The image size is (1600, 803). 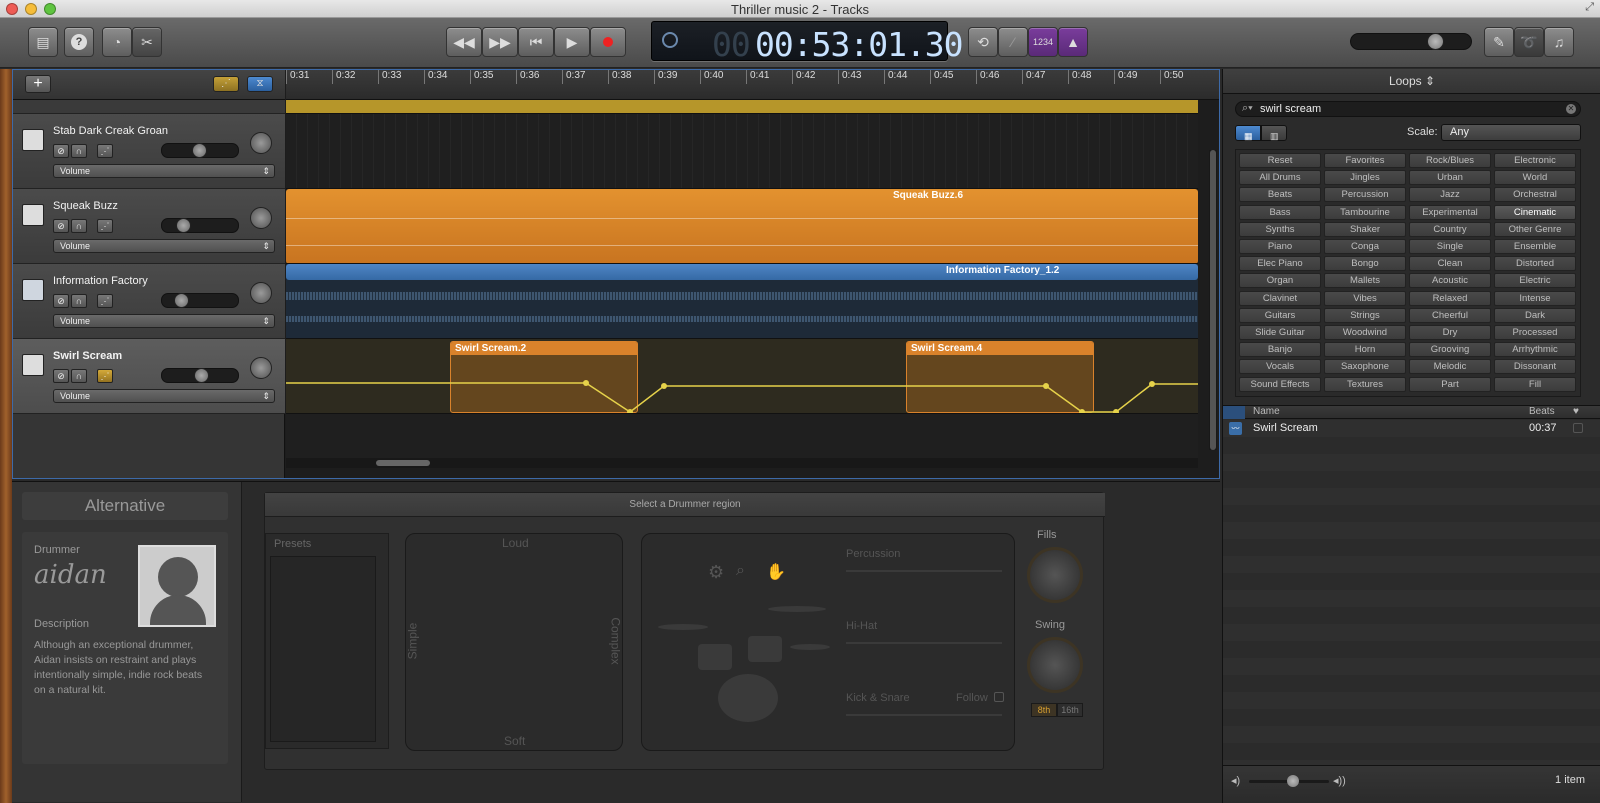 What do you see at coordinates (226, 84) in the screenshot?
I see `automation-button: ⋰` at bounding box center [226, 84].